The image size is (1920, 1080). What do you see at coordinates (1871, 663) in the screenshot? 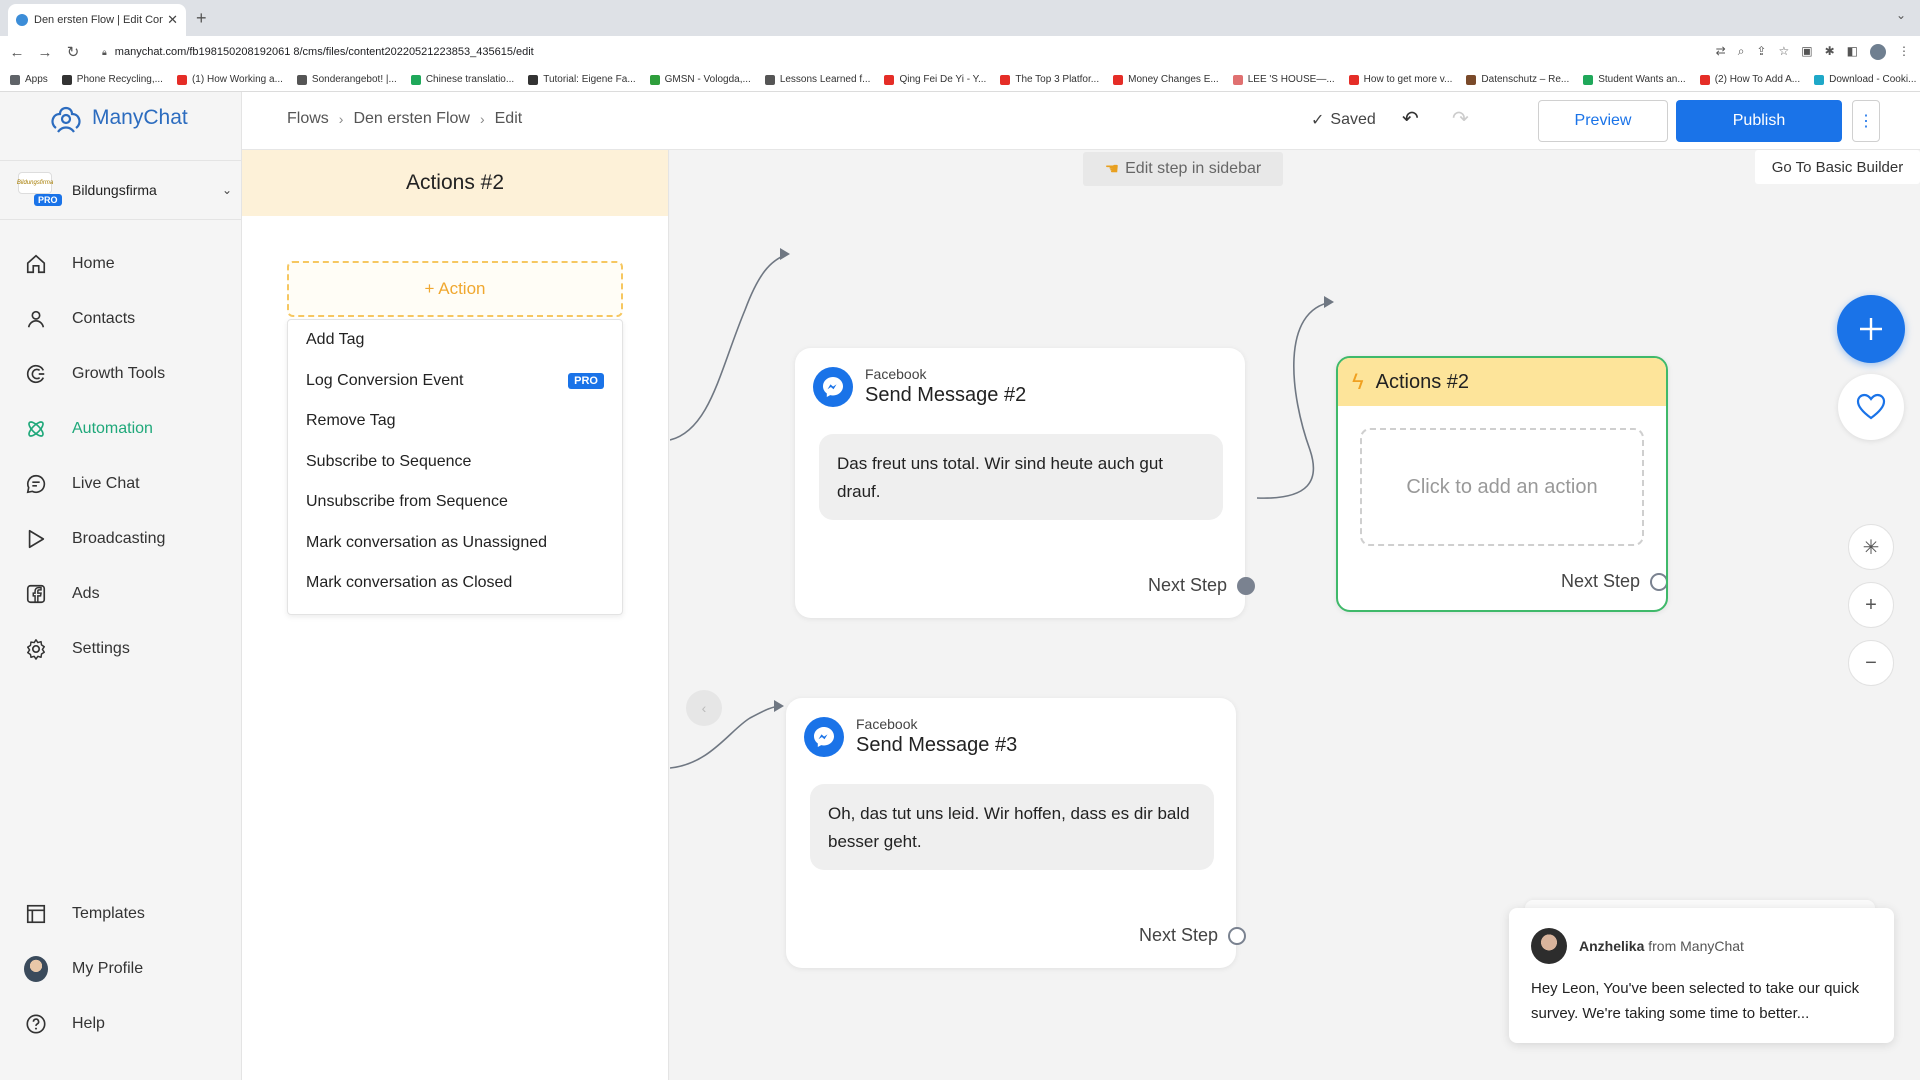
I see `zoom-out-button: −` at bounding box center [1871, 663].